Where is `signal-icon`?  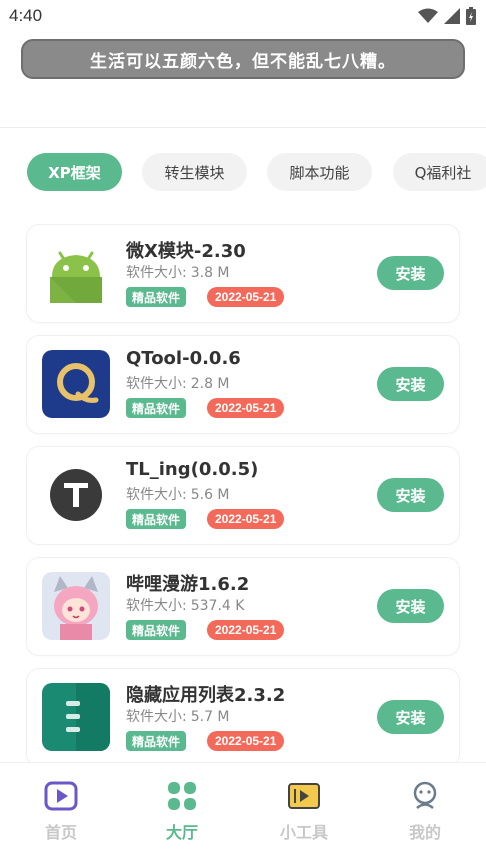 signal-icon is located at coordinates (452, 16).